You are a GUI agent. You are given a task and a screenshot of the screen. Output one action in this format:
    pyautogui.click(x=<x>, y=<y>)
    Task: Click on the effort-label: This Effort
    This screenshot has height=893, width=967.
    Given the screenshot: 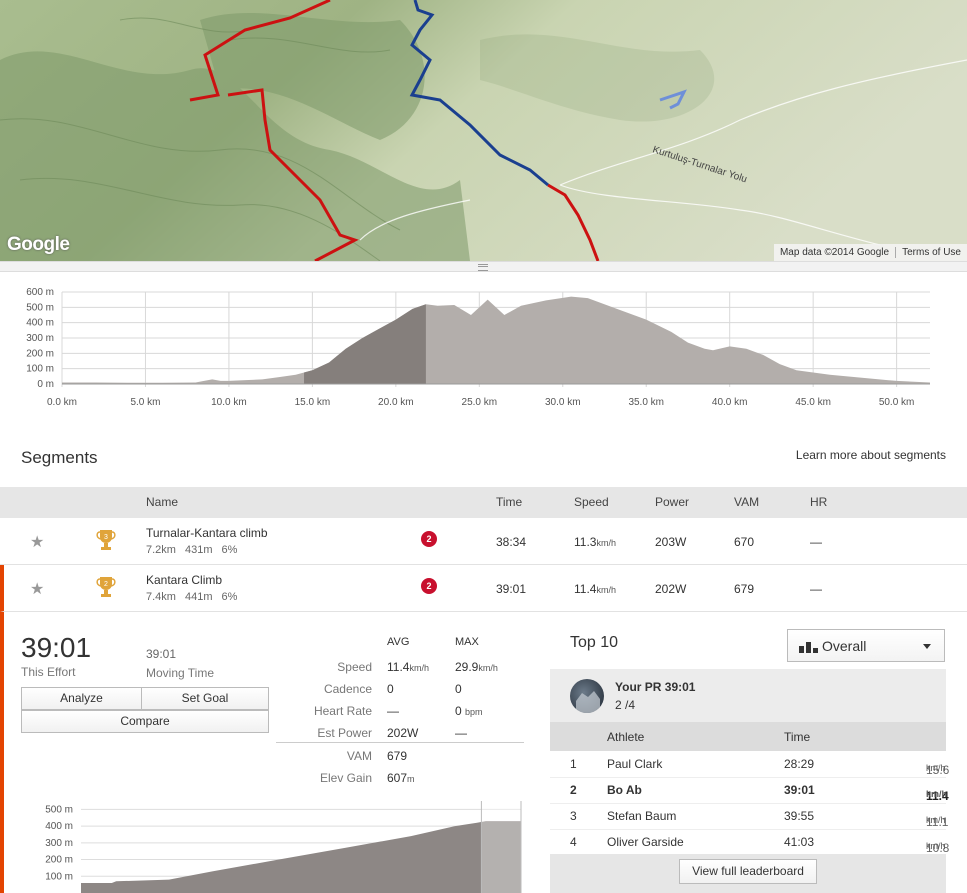 What is the action you would take?
    pyautogui.click(x=48, y=672)
    